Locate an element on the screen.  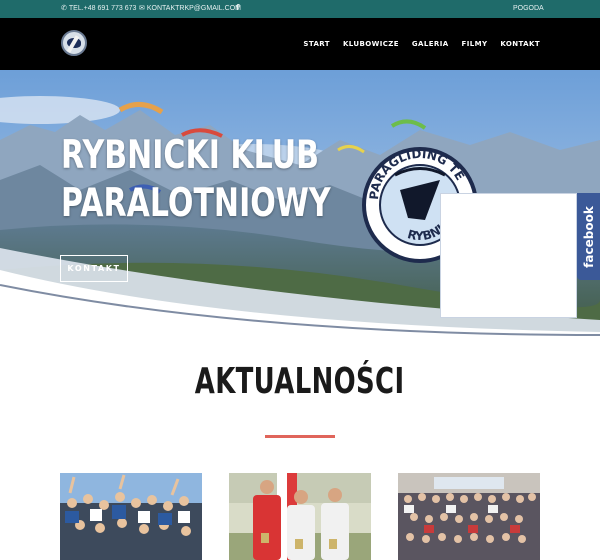
nav-start: START is located at coordinates (316, 44).